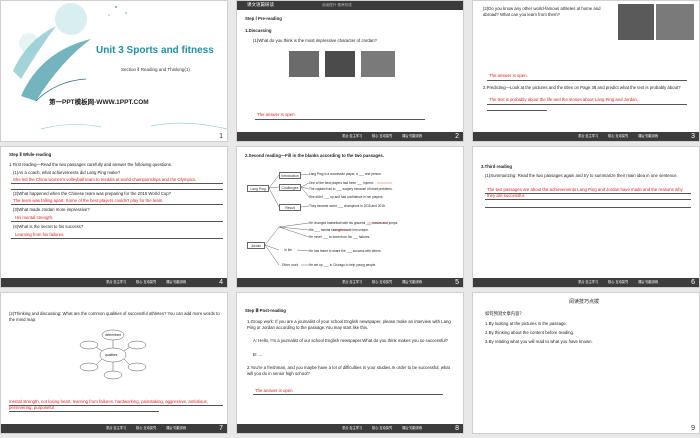  What do you see at coordinates (221, 282) in the screenshot?
I see `slide-number: 4` at bounding box center [221, 282].